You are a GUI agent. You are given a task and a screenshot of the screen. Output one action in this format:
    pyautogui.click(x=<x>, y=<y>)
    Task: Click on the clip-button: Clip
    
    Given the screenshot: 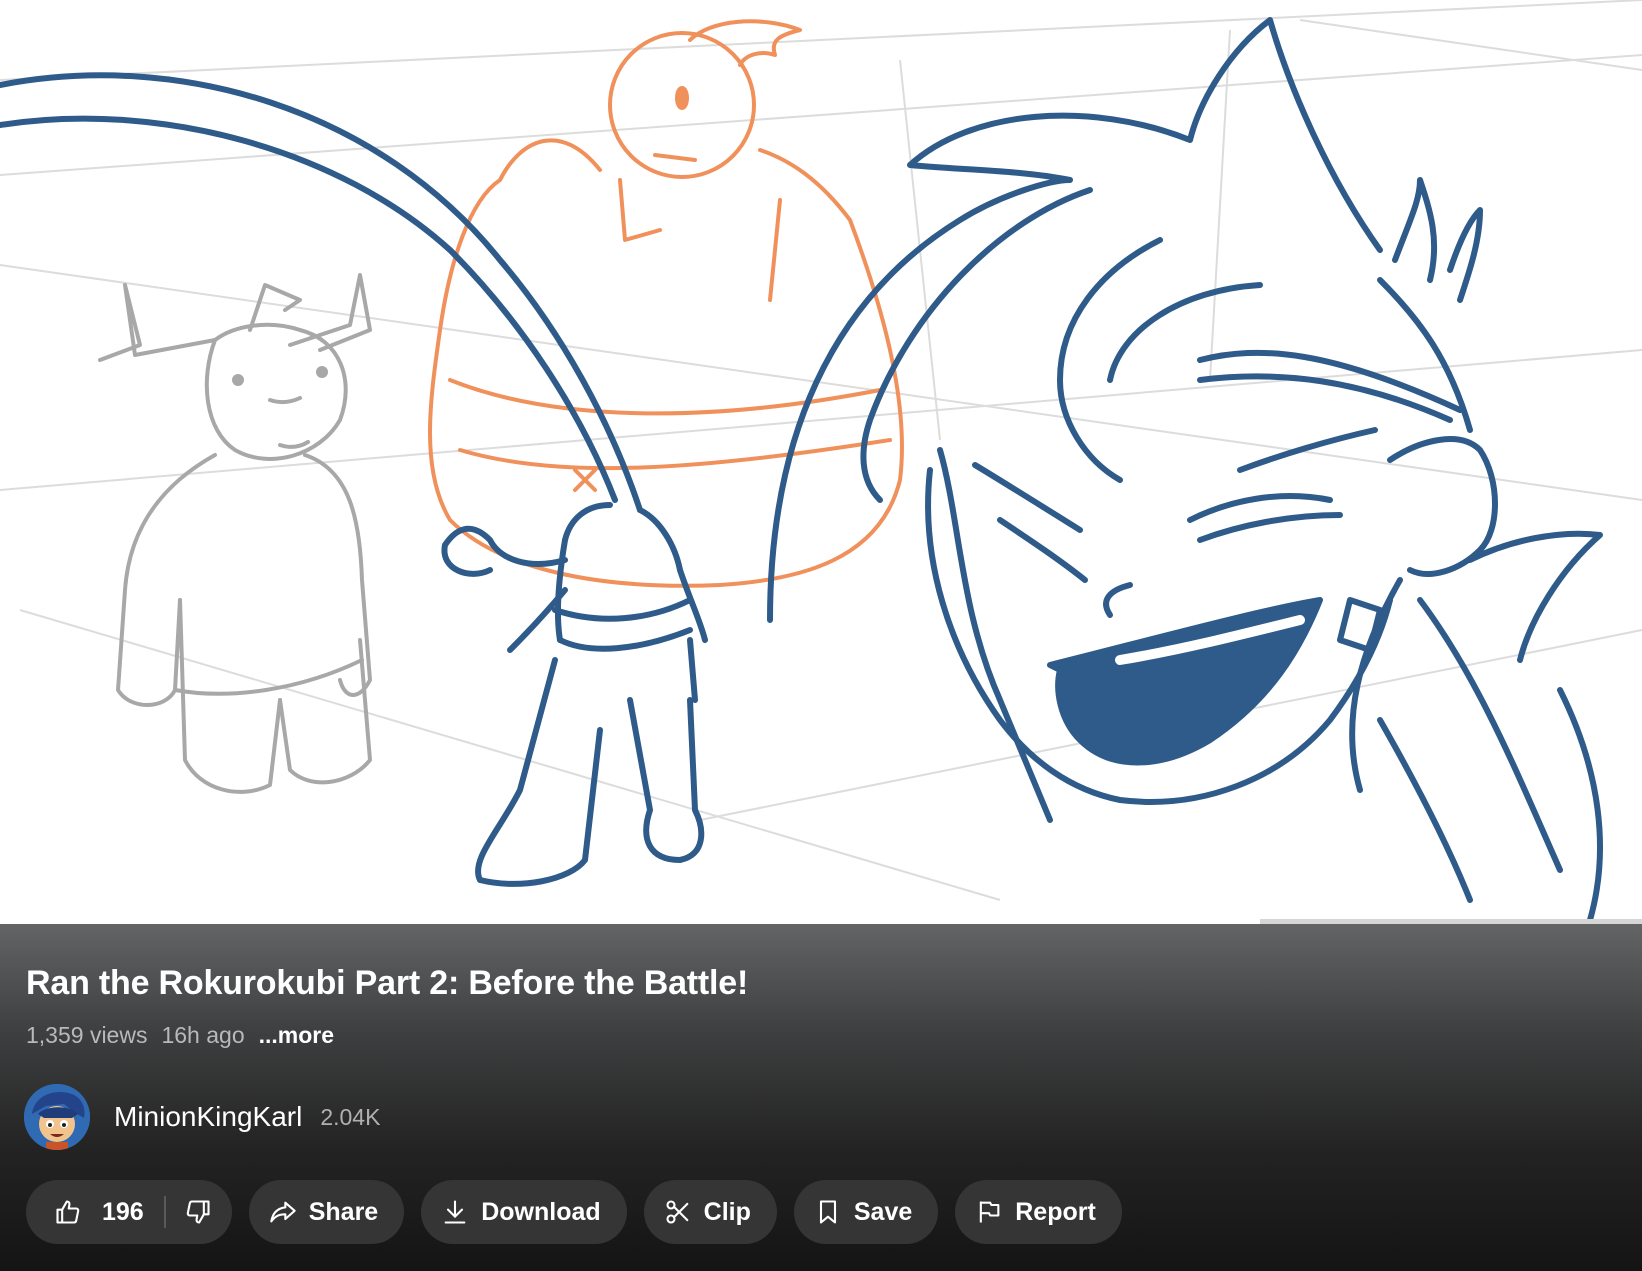 What is the action you would take?
    pyautogui.click(x=710, y=1212)
    